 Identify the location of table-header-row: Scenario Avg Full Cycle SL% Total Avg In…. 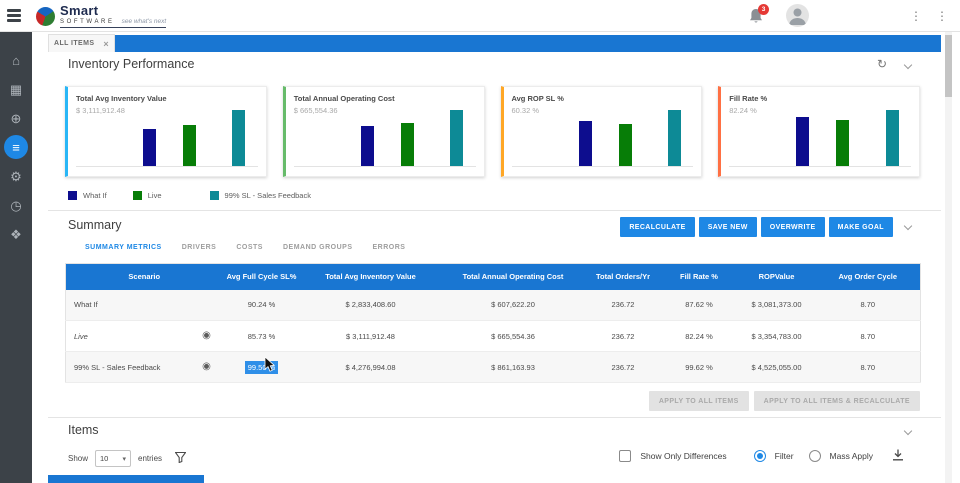
(493, 276).